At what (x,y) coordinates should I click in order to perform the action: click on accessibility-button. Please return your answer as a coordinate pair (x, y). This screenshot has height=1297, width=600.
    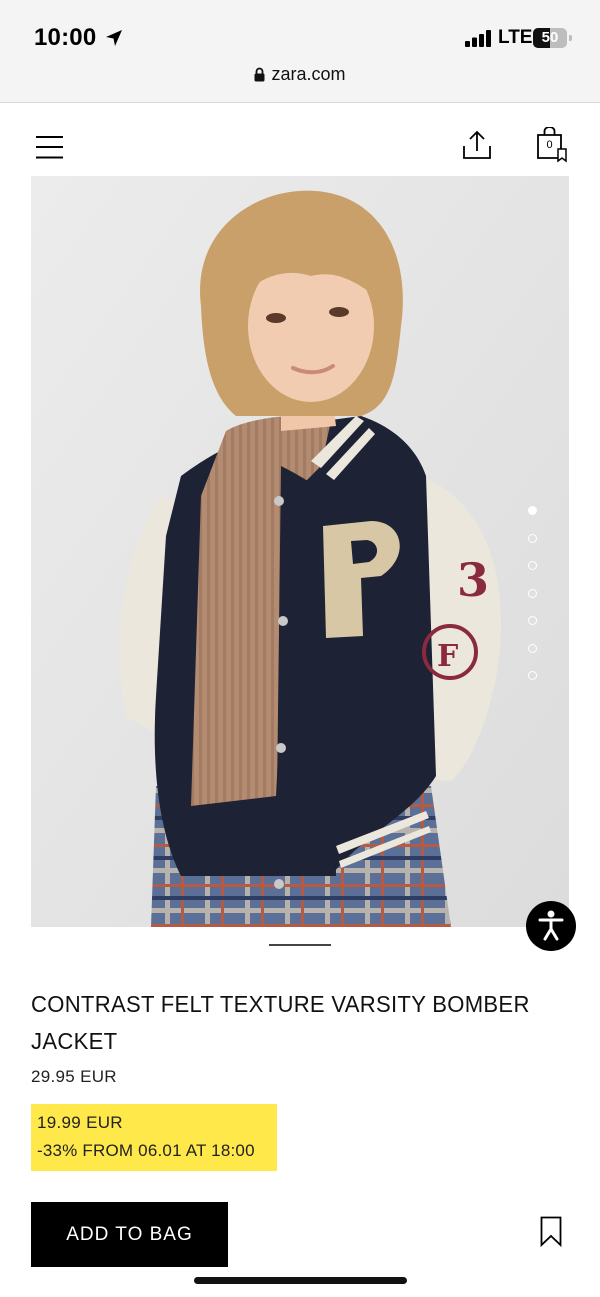
    Looking at the image, I should click on (551, 926).